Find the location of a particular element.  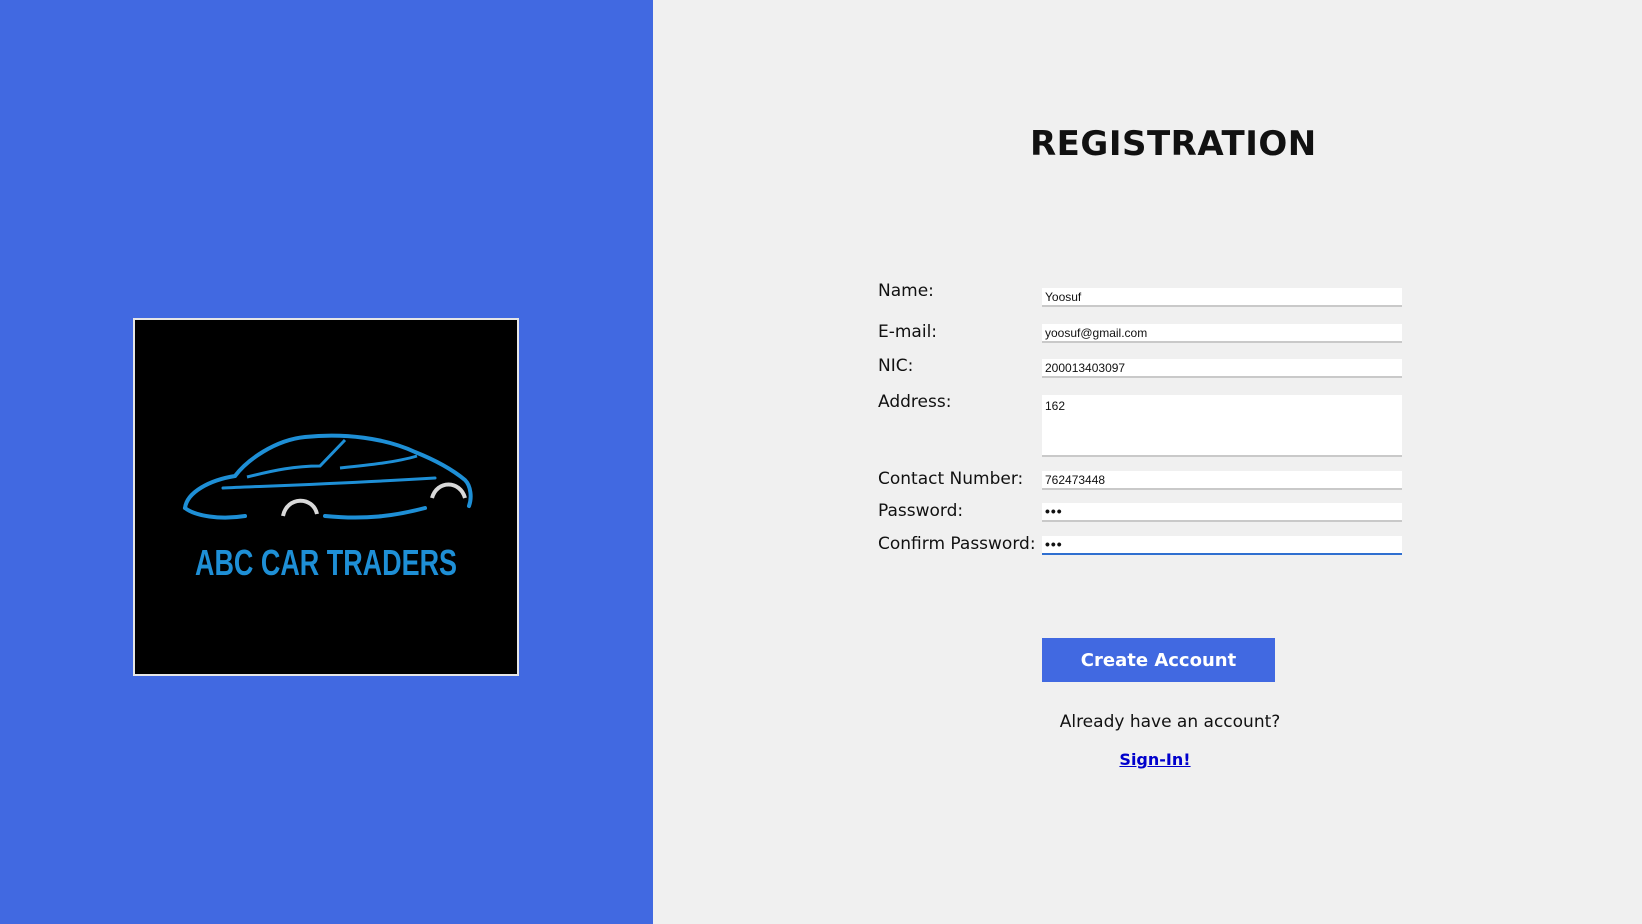

address-label: Address: is located at coordinates (915, 402).